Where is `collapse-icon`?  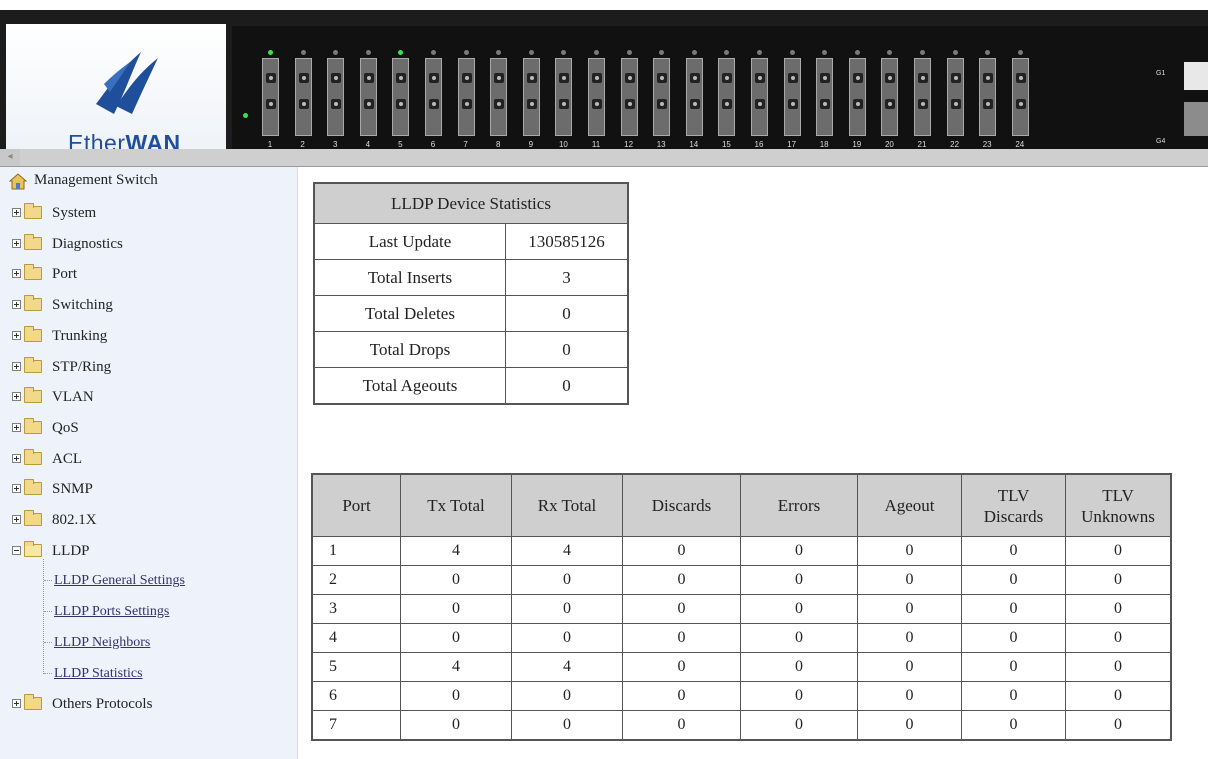 collapse-icon is located at coordinates (16, 550).